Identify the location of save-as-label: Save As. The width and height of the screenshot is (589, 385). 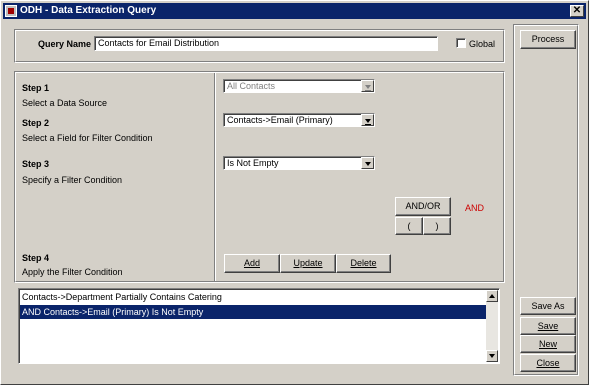
(548, 306).